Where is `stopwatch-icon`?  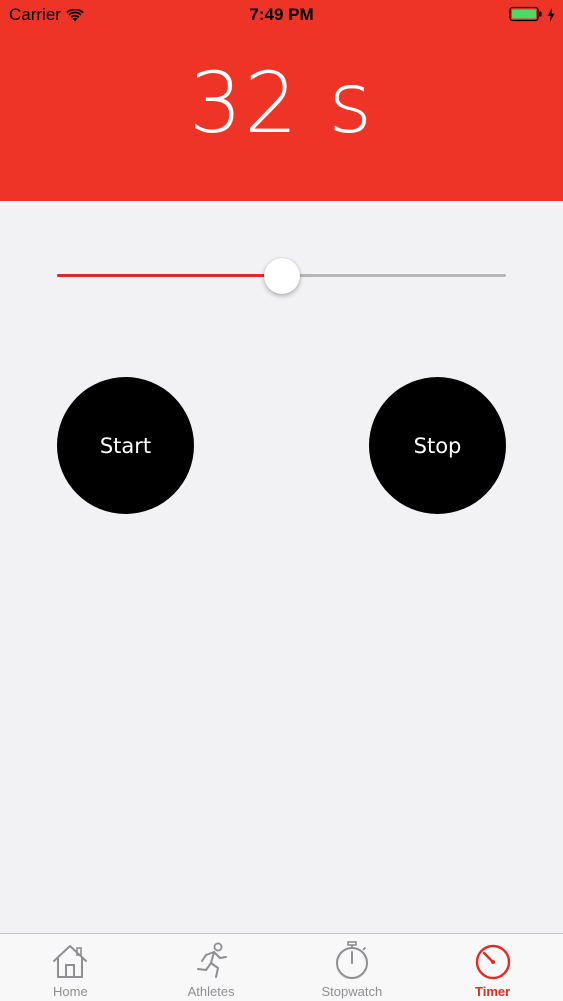
stopwatch-icon is located at coordinates (352, 961).